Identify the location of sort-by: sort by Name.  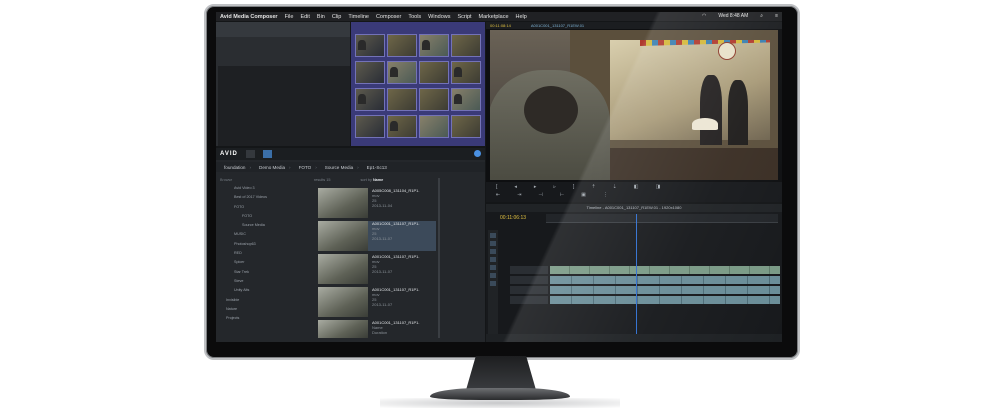
(371, 182).